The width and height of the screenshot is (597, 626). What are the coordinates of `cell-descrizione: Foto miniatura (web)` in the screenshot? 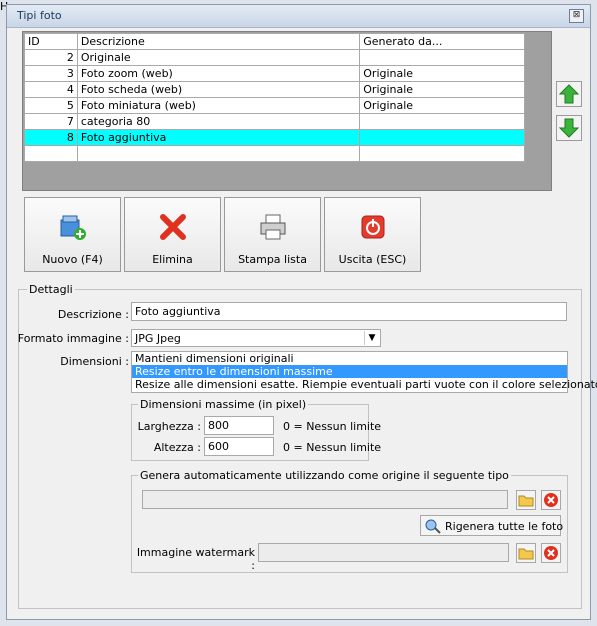 It's located at (218, 105).